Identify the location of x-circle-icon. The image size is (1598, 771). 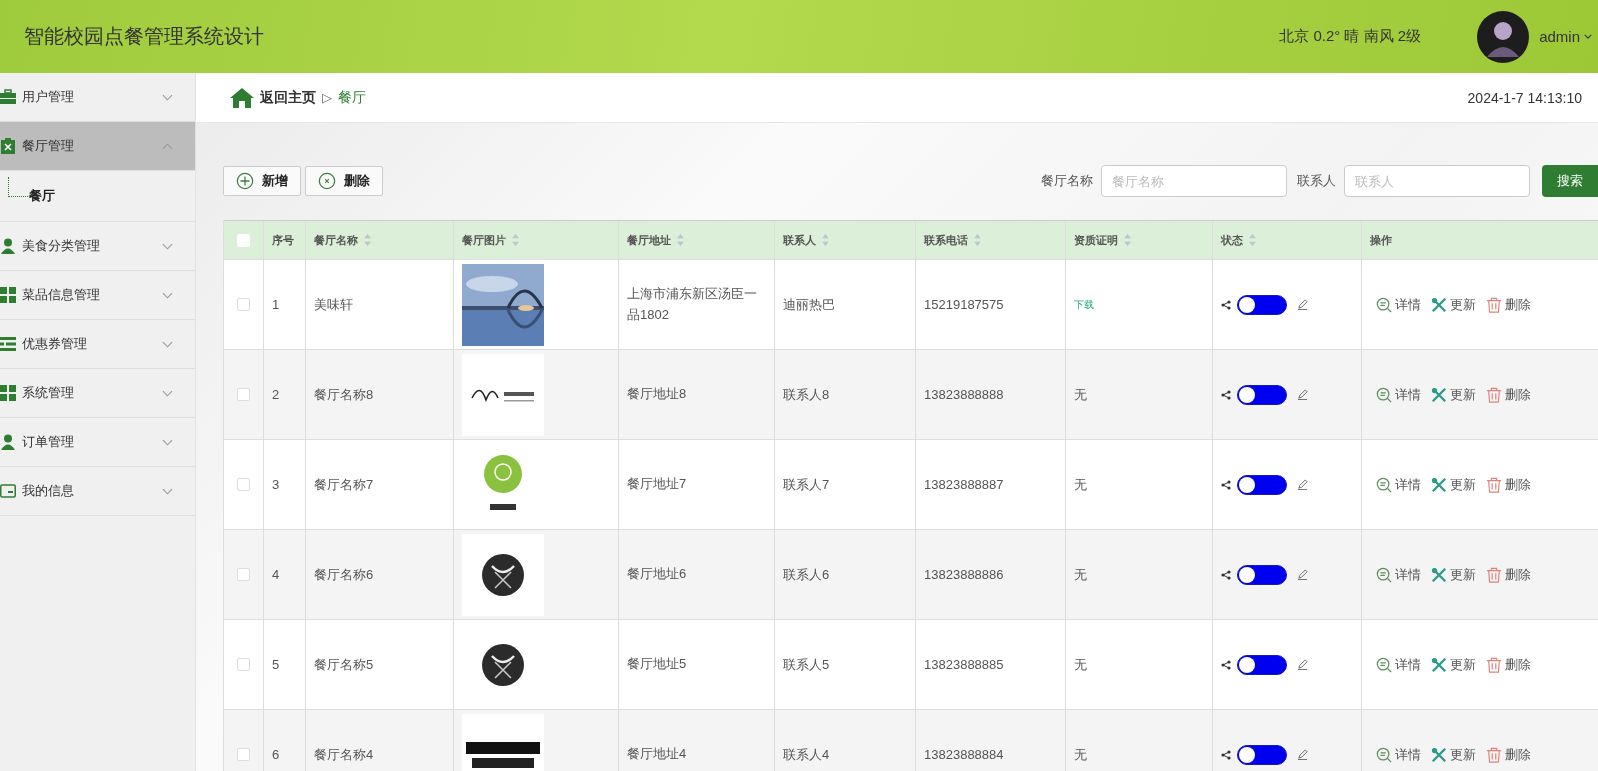
(327, 181).